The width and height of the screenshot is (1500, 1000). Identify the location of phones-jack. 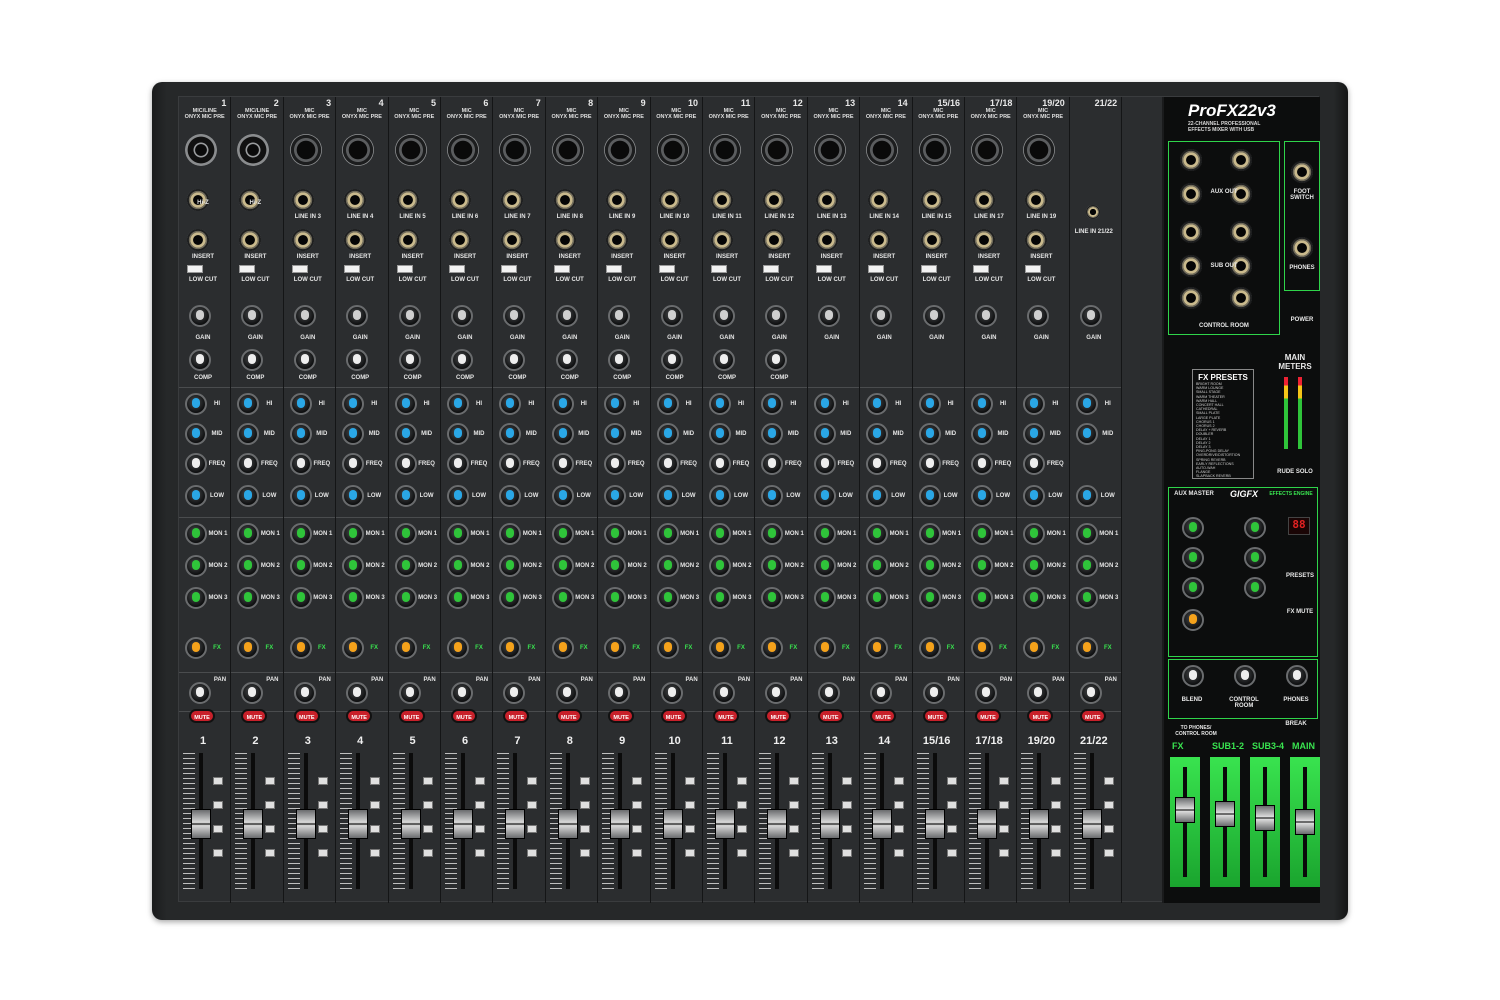
(1302, 248).